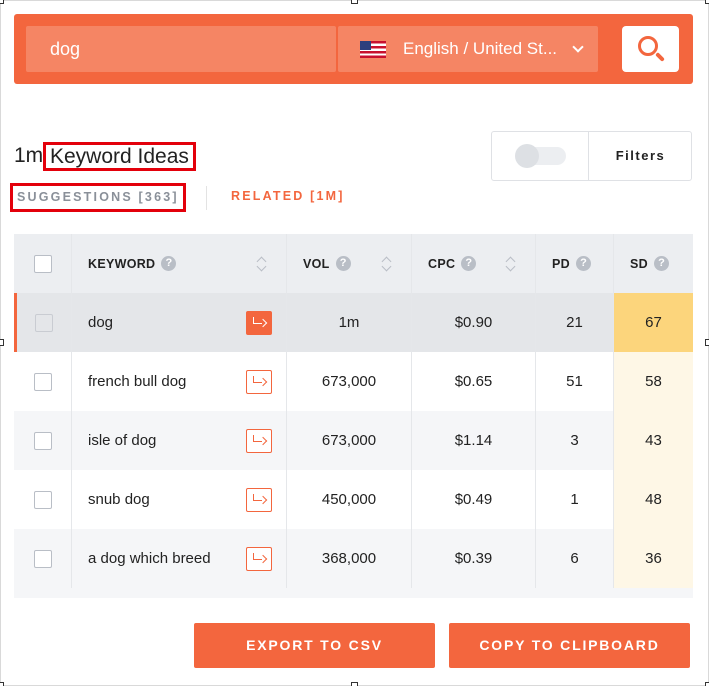 This screenshot has height=686, width=709. What do you see at coordinates (167, 440) in the screenshot?
I see `keyword-text: isle of dog` at bounding box center [167, 440].